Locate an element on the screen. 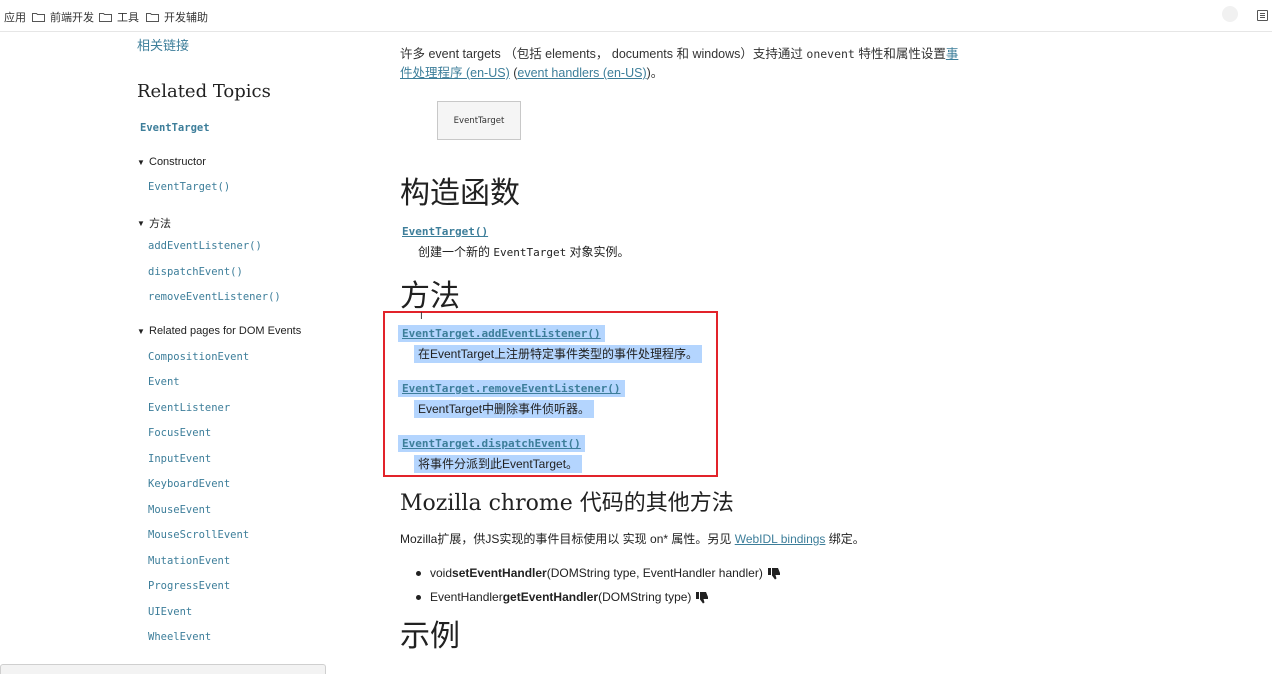  sidebar-group-dom-events: ▼ Related pages for DOM Events is located at coordinates (219, 331).